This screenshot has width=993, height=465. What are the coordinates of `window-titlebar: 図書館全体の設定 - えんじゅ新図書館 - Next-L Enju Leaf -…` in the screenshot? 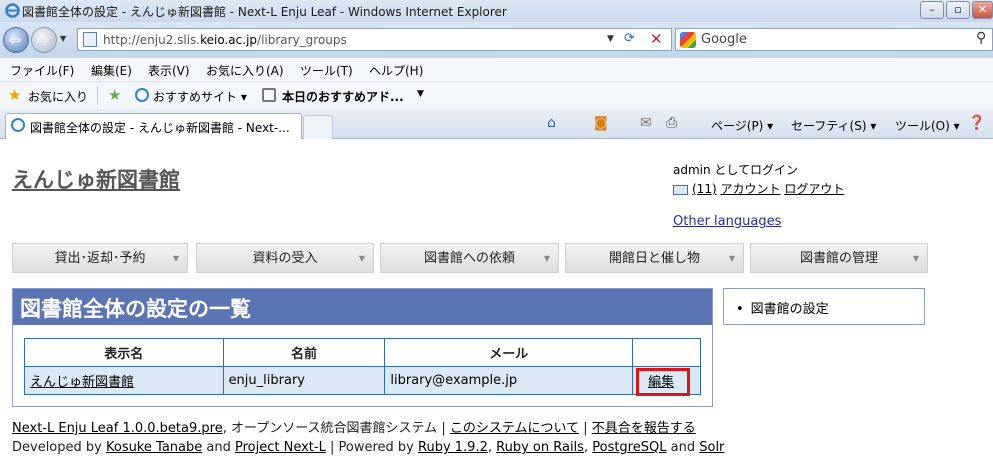 It's located at (496, 11).